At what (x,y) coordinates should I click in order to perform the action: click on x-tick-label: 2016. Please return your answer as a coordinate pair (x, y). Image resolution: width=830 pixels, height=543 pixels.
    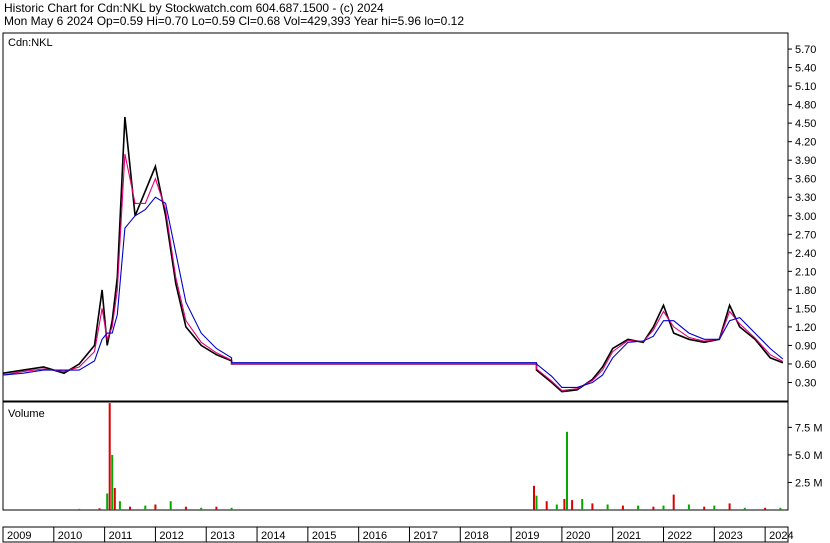
    Looking at the image, I should click on (375, 536).